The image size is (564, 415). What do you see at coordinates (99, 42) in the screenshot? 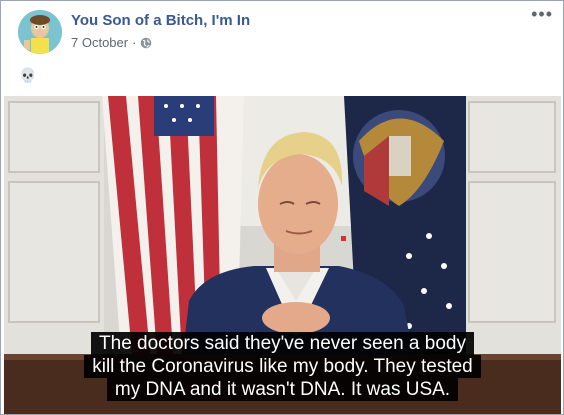
I see `post-date-link: 7 October` at bounding box center [99, 42].